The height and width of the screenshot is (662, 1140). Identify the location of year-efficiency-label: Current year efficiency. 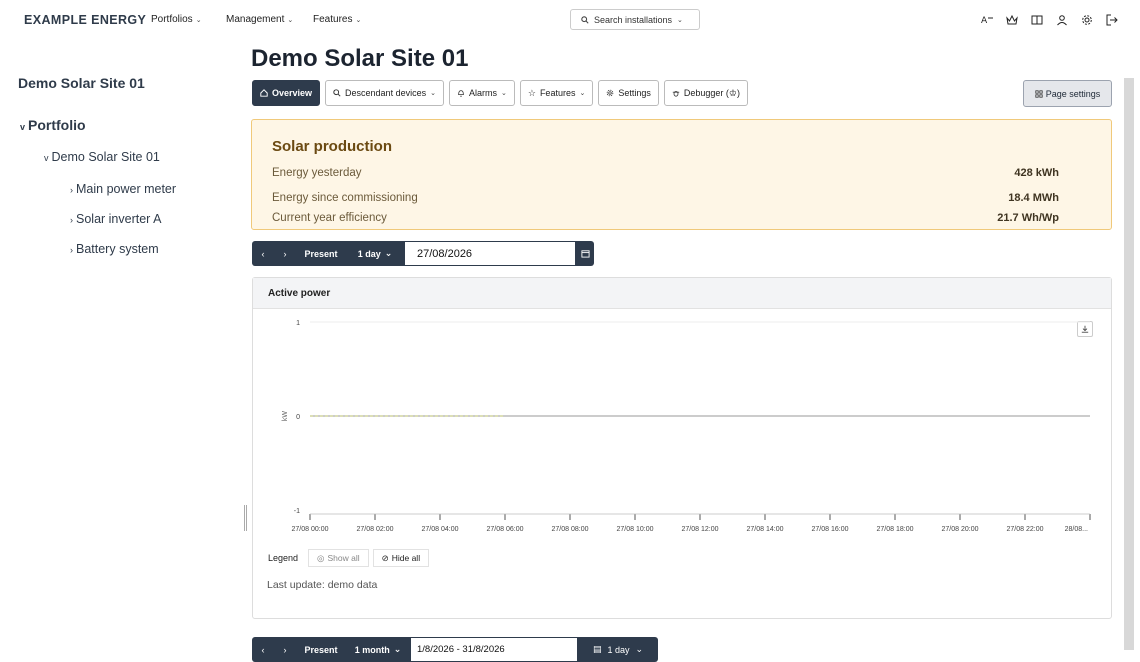
(329, 218).